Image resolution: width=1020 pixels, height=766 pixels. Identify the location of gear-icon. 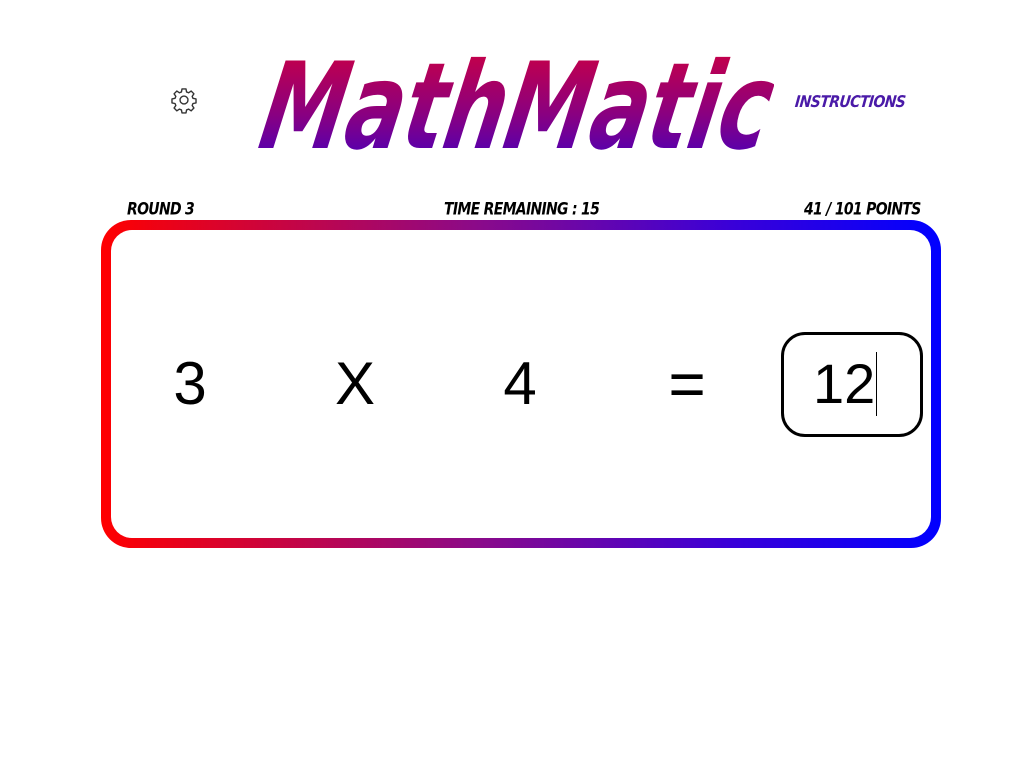
(184, 101).